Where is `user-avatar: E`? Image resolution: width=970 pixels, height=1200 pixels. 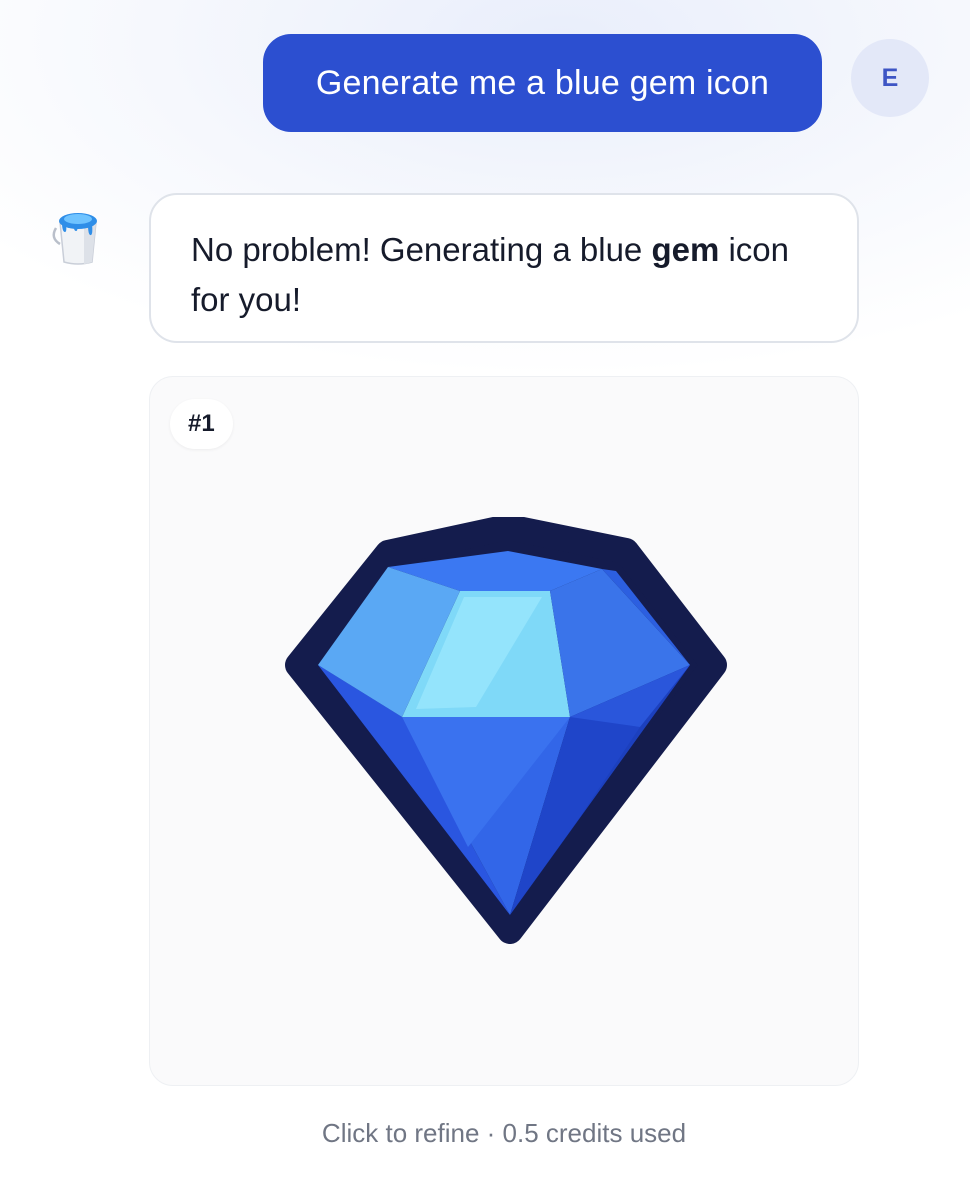 user-avatar: E is located at coordinates (890, 78).